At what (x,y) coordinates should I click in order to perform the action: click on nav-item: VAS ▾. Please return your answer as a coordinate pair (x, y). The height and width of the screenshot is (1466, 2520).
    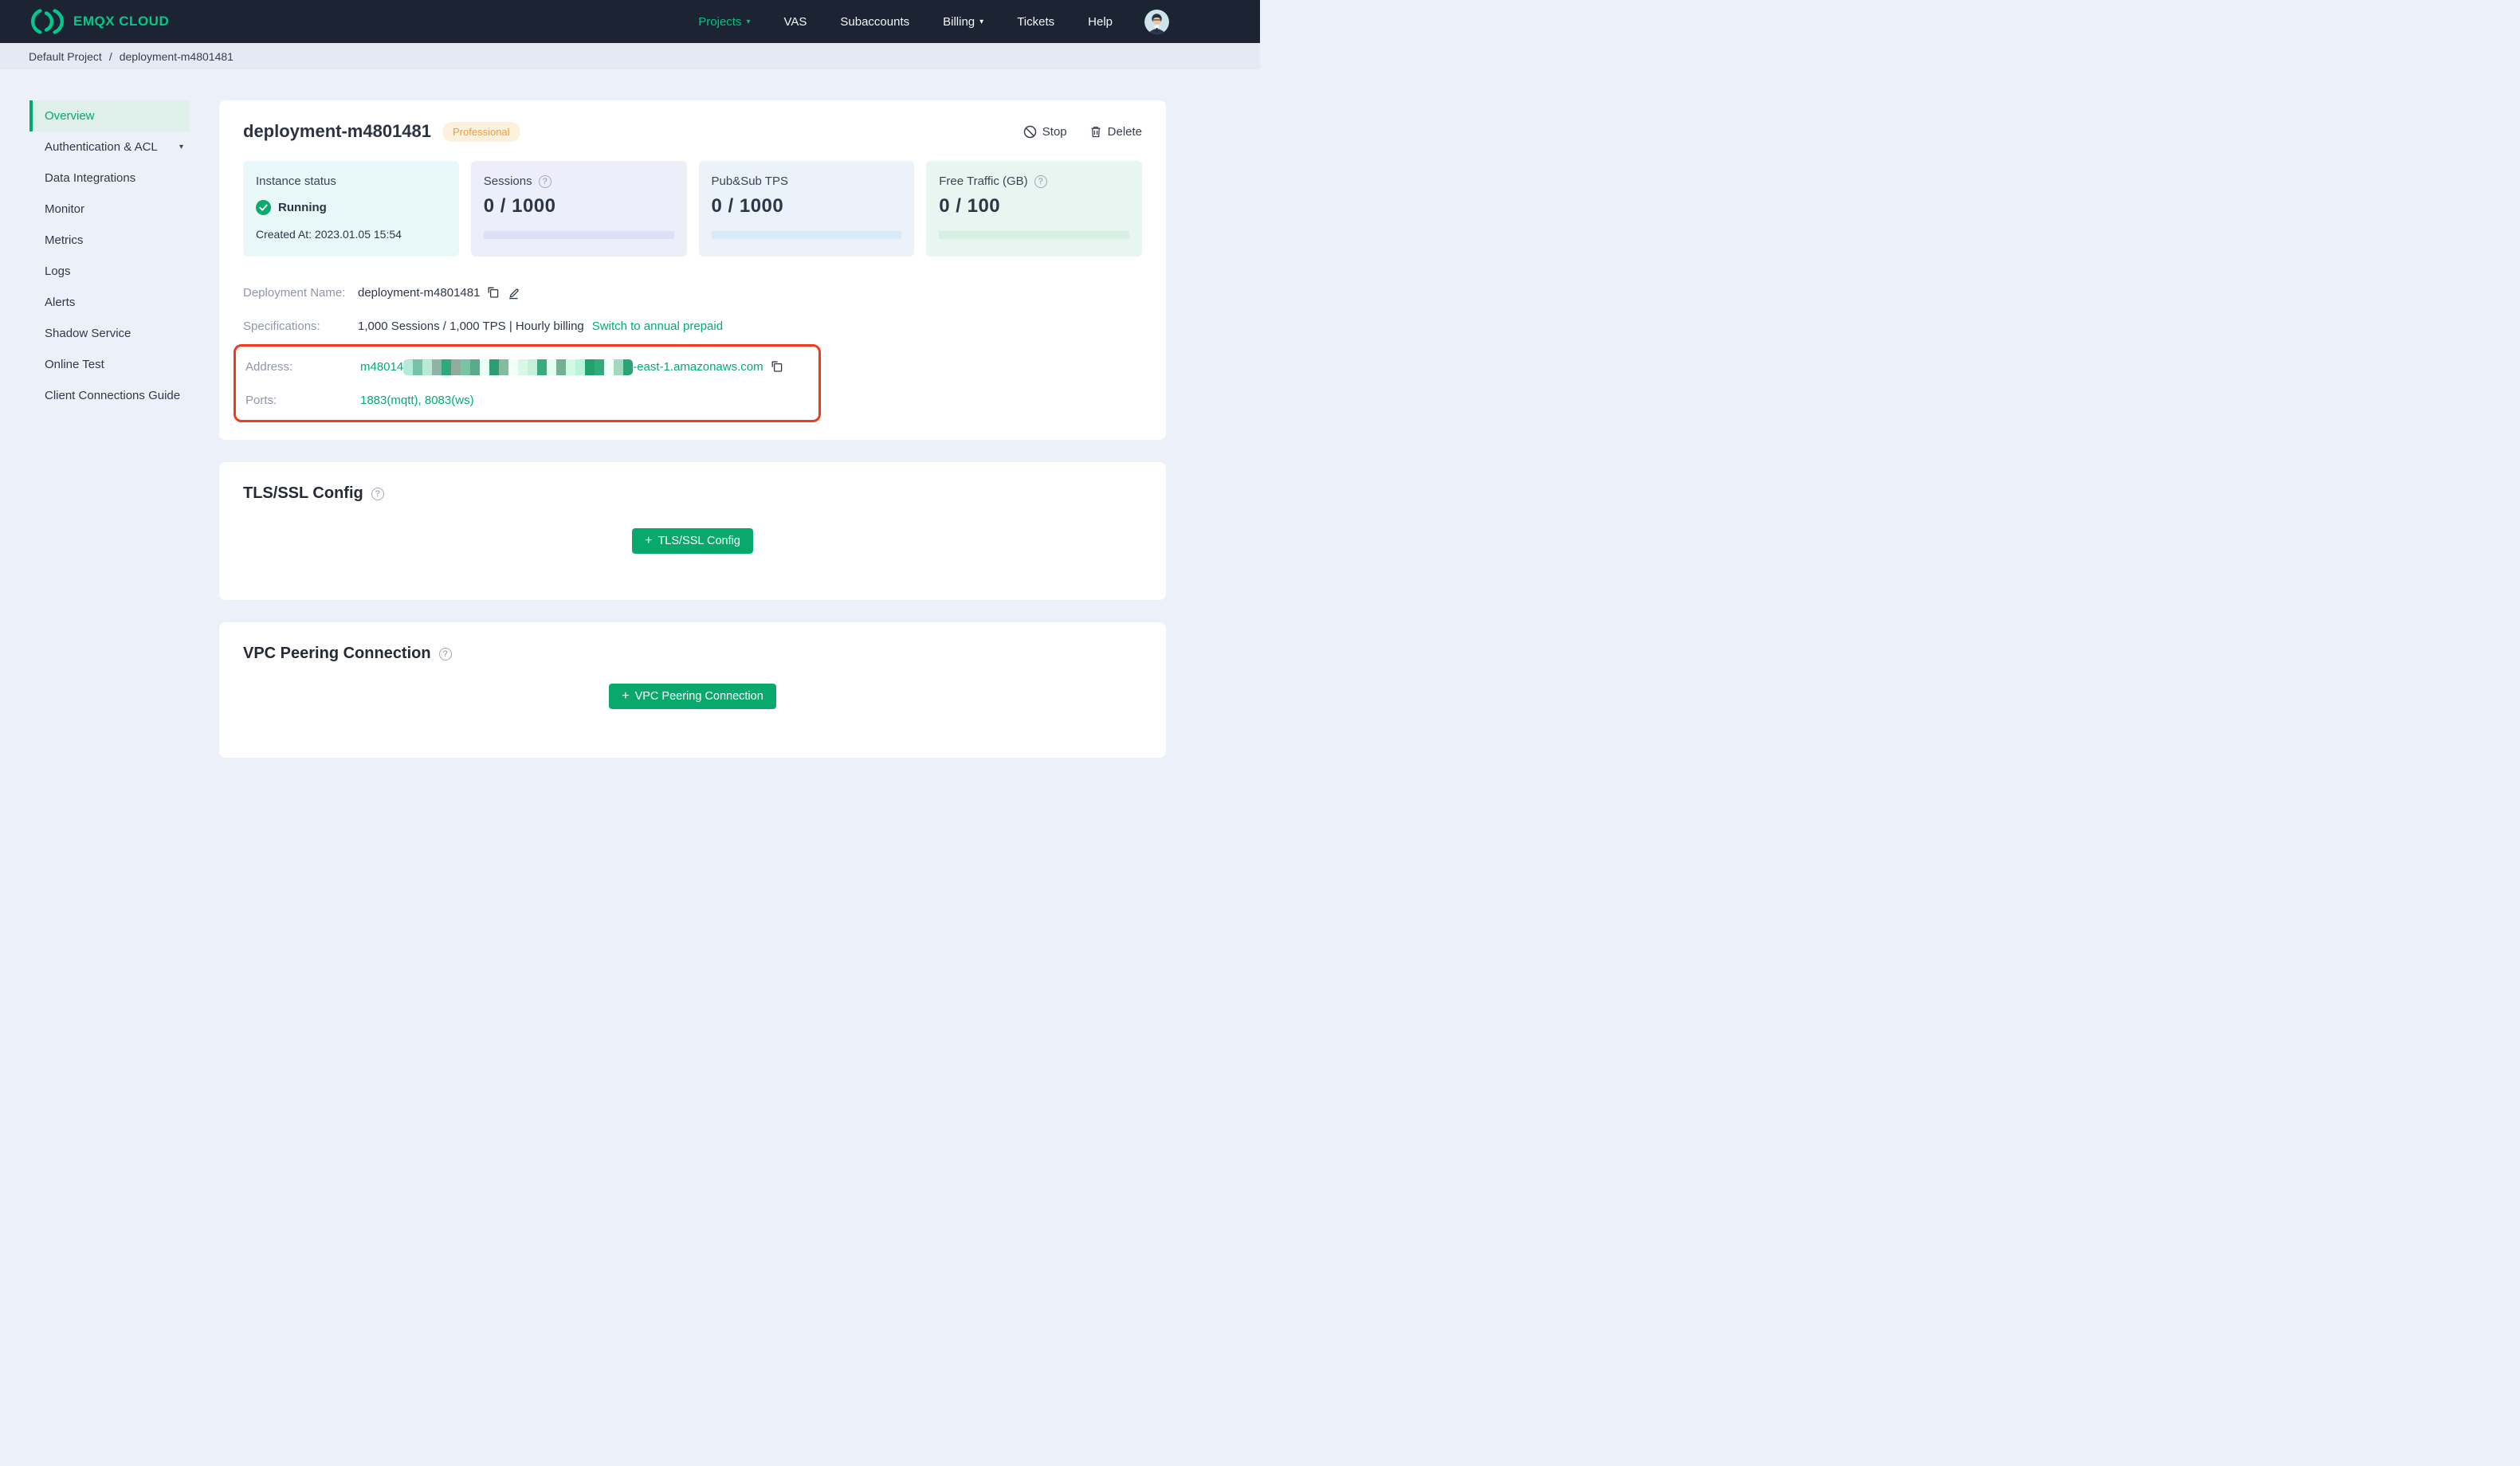
    Looking at the image, I should click on (795, 22).